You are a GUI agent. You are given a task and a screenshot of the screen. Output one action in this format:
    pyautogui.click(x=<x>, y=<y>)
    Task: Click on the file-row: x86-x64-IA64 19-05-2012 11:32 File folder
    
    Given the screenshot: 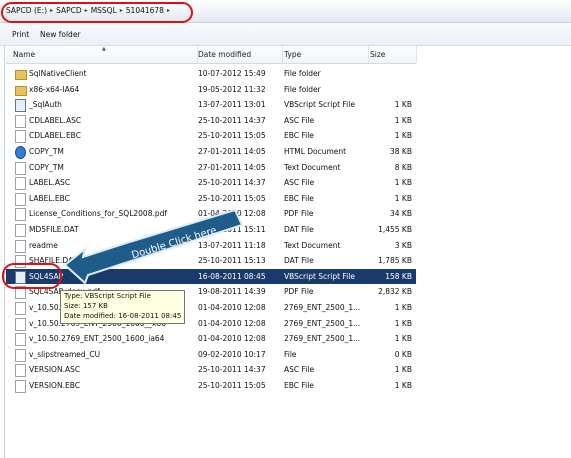 What is the action you would take?
    pyautogui.click(x=211, y=90)
    